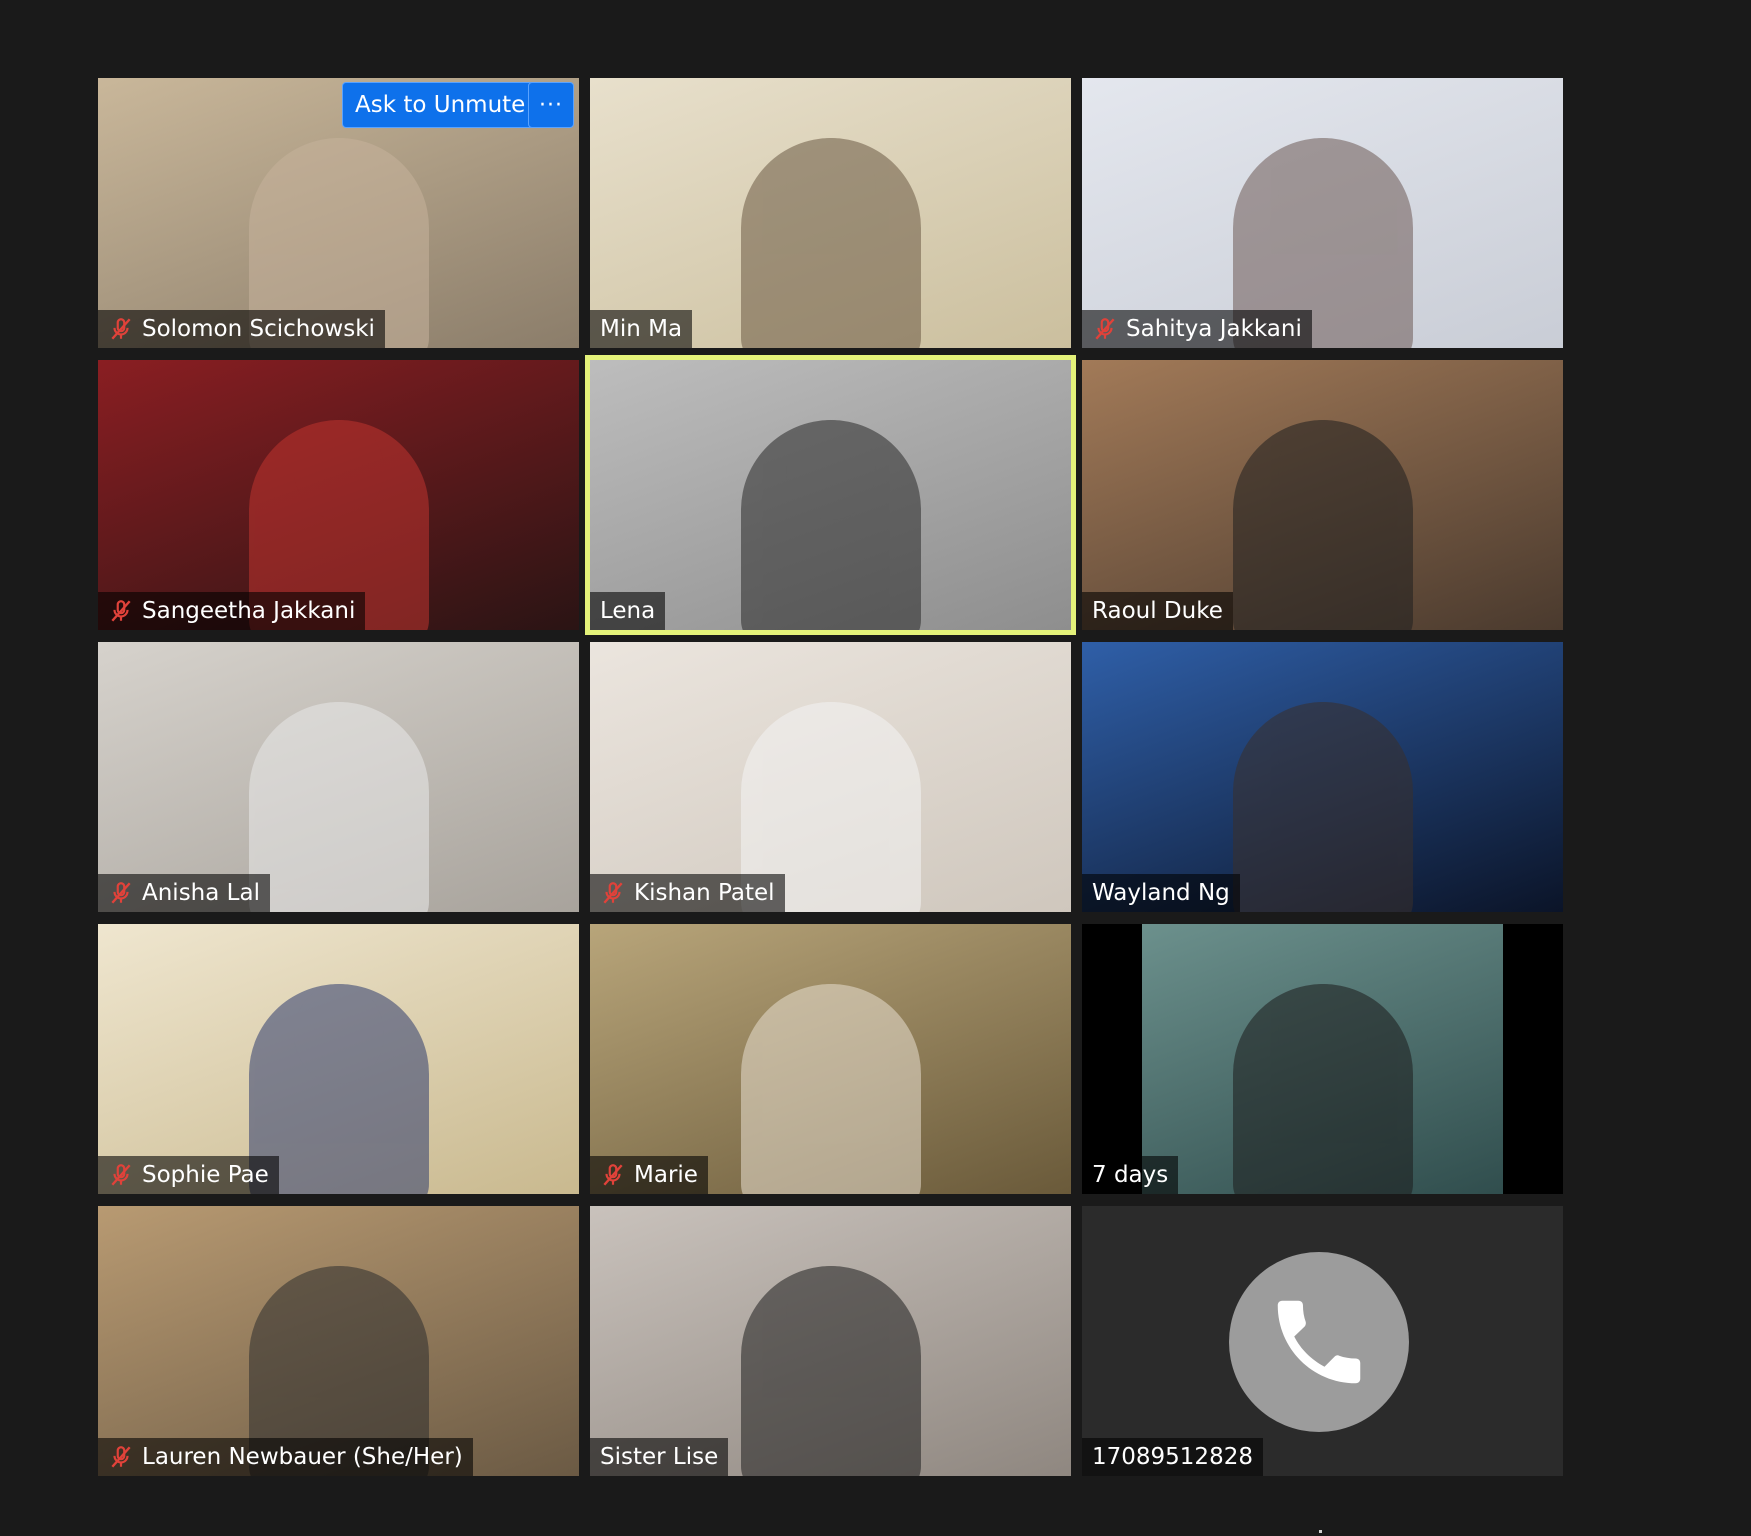 The height and width of the screenshot is (1536, 1751). I want to click on participant-name: Solomon Scichowski, so click(258, 329).